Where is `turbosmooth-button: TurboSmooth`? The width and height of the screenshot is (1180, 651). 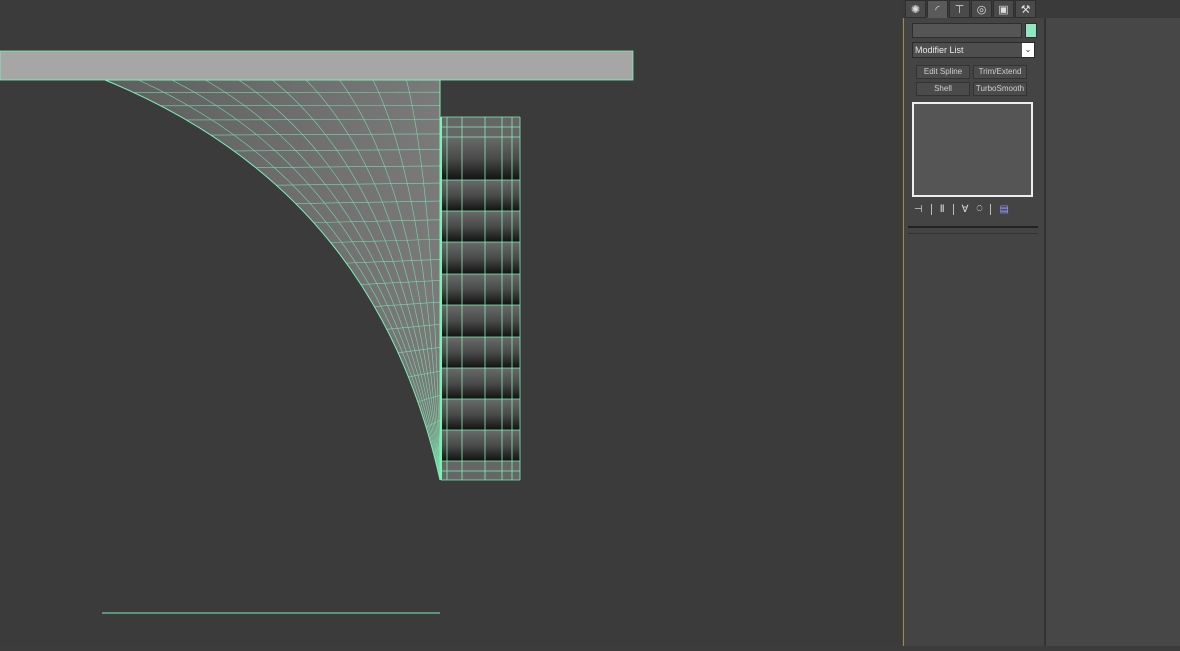 turbosmooth-button: TurboSmooth is located at coordinates (1000, 89).